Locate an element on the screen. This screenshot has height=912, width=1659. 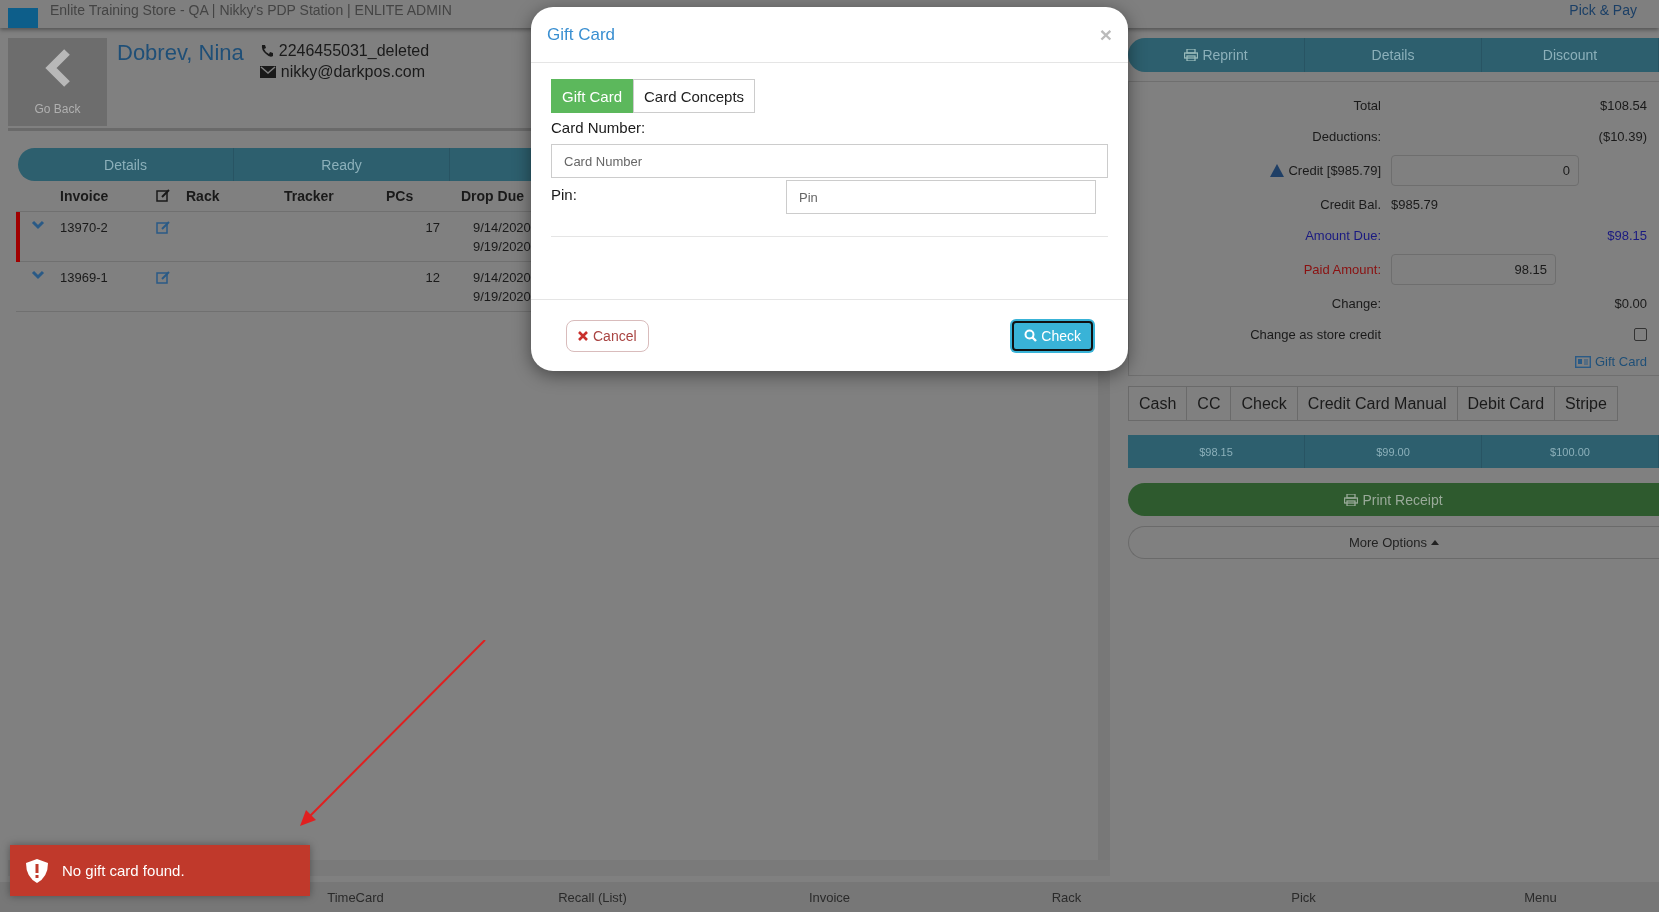
payment-method-button: Credit Card Manual is located at coordinates (1377, 403).